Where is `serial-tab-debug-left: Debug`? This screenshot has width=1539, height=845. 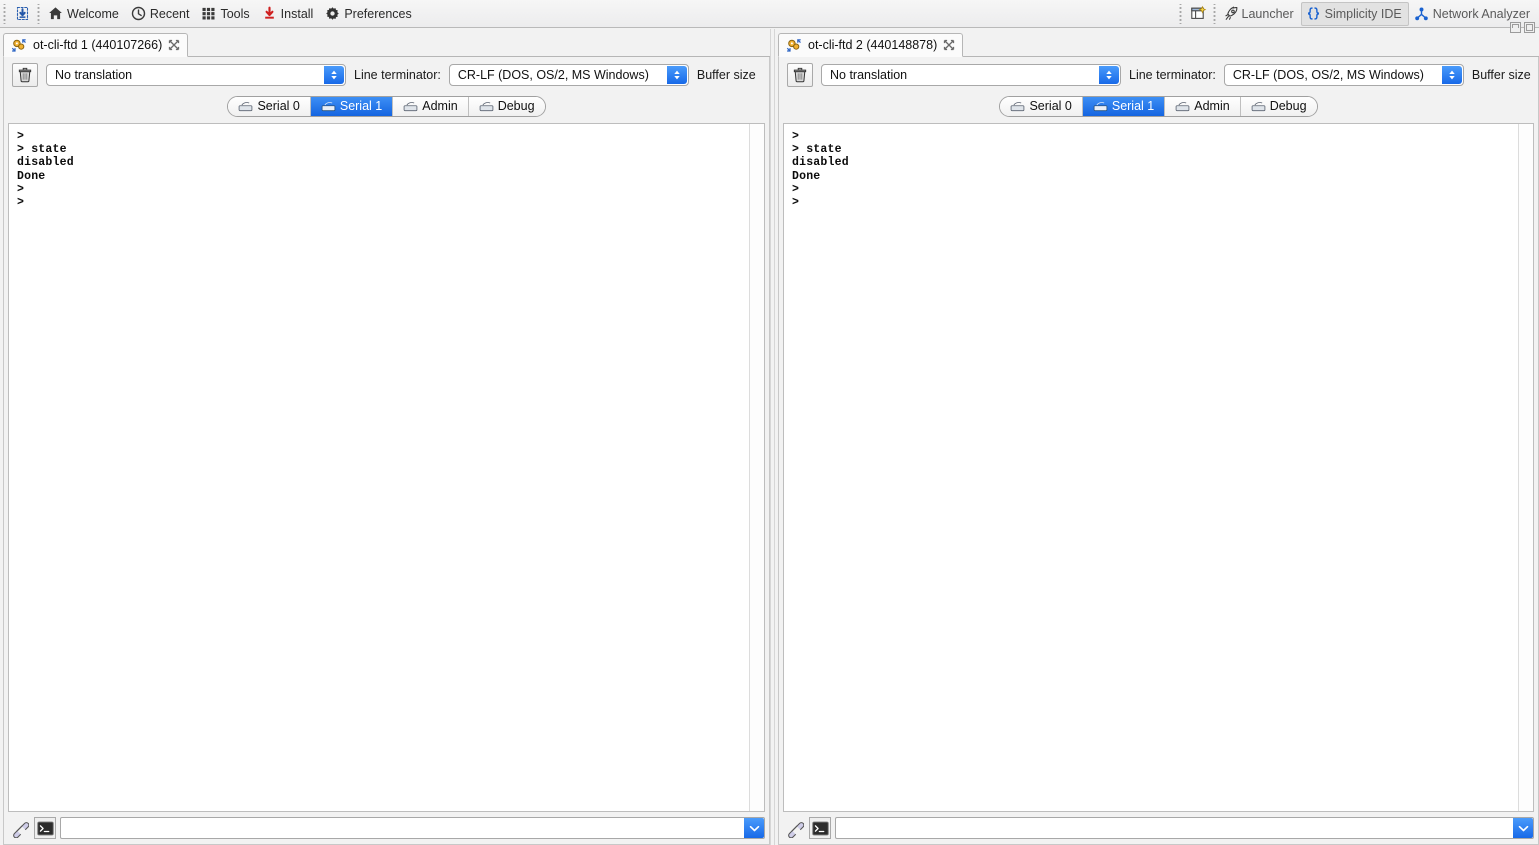 serial-tab-debug-left: Debug is located at coordinates (506, 106).